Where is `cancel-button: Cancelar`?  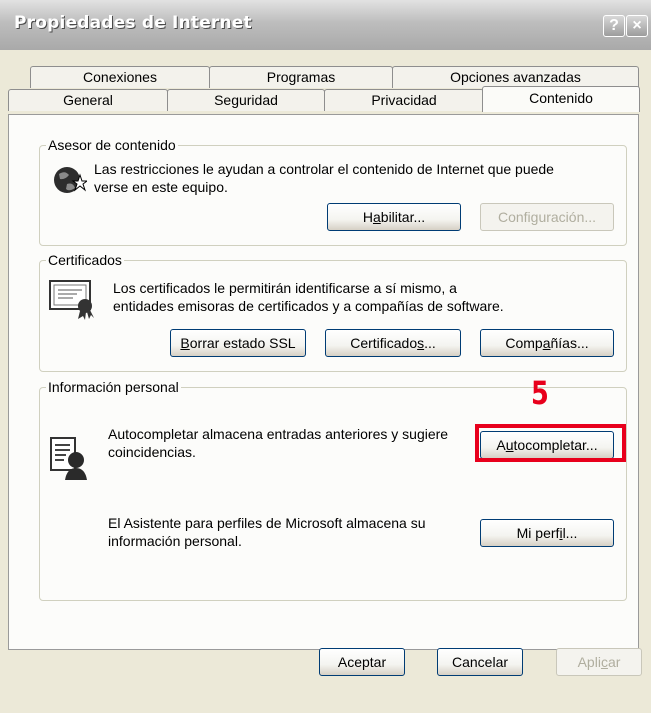
cancel-button: Cancelar is located at coordinates (480, 662).